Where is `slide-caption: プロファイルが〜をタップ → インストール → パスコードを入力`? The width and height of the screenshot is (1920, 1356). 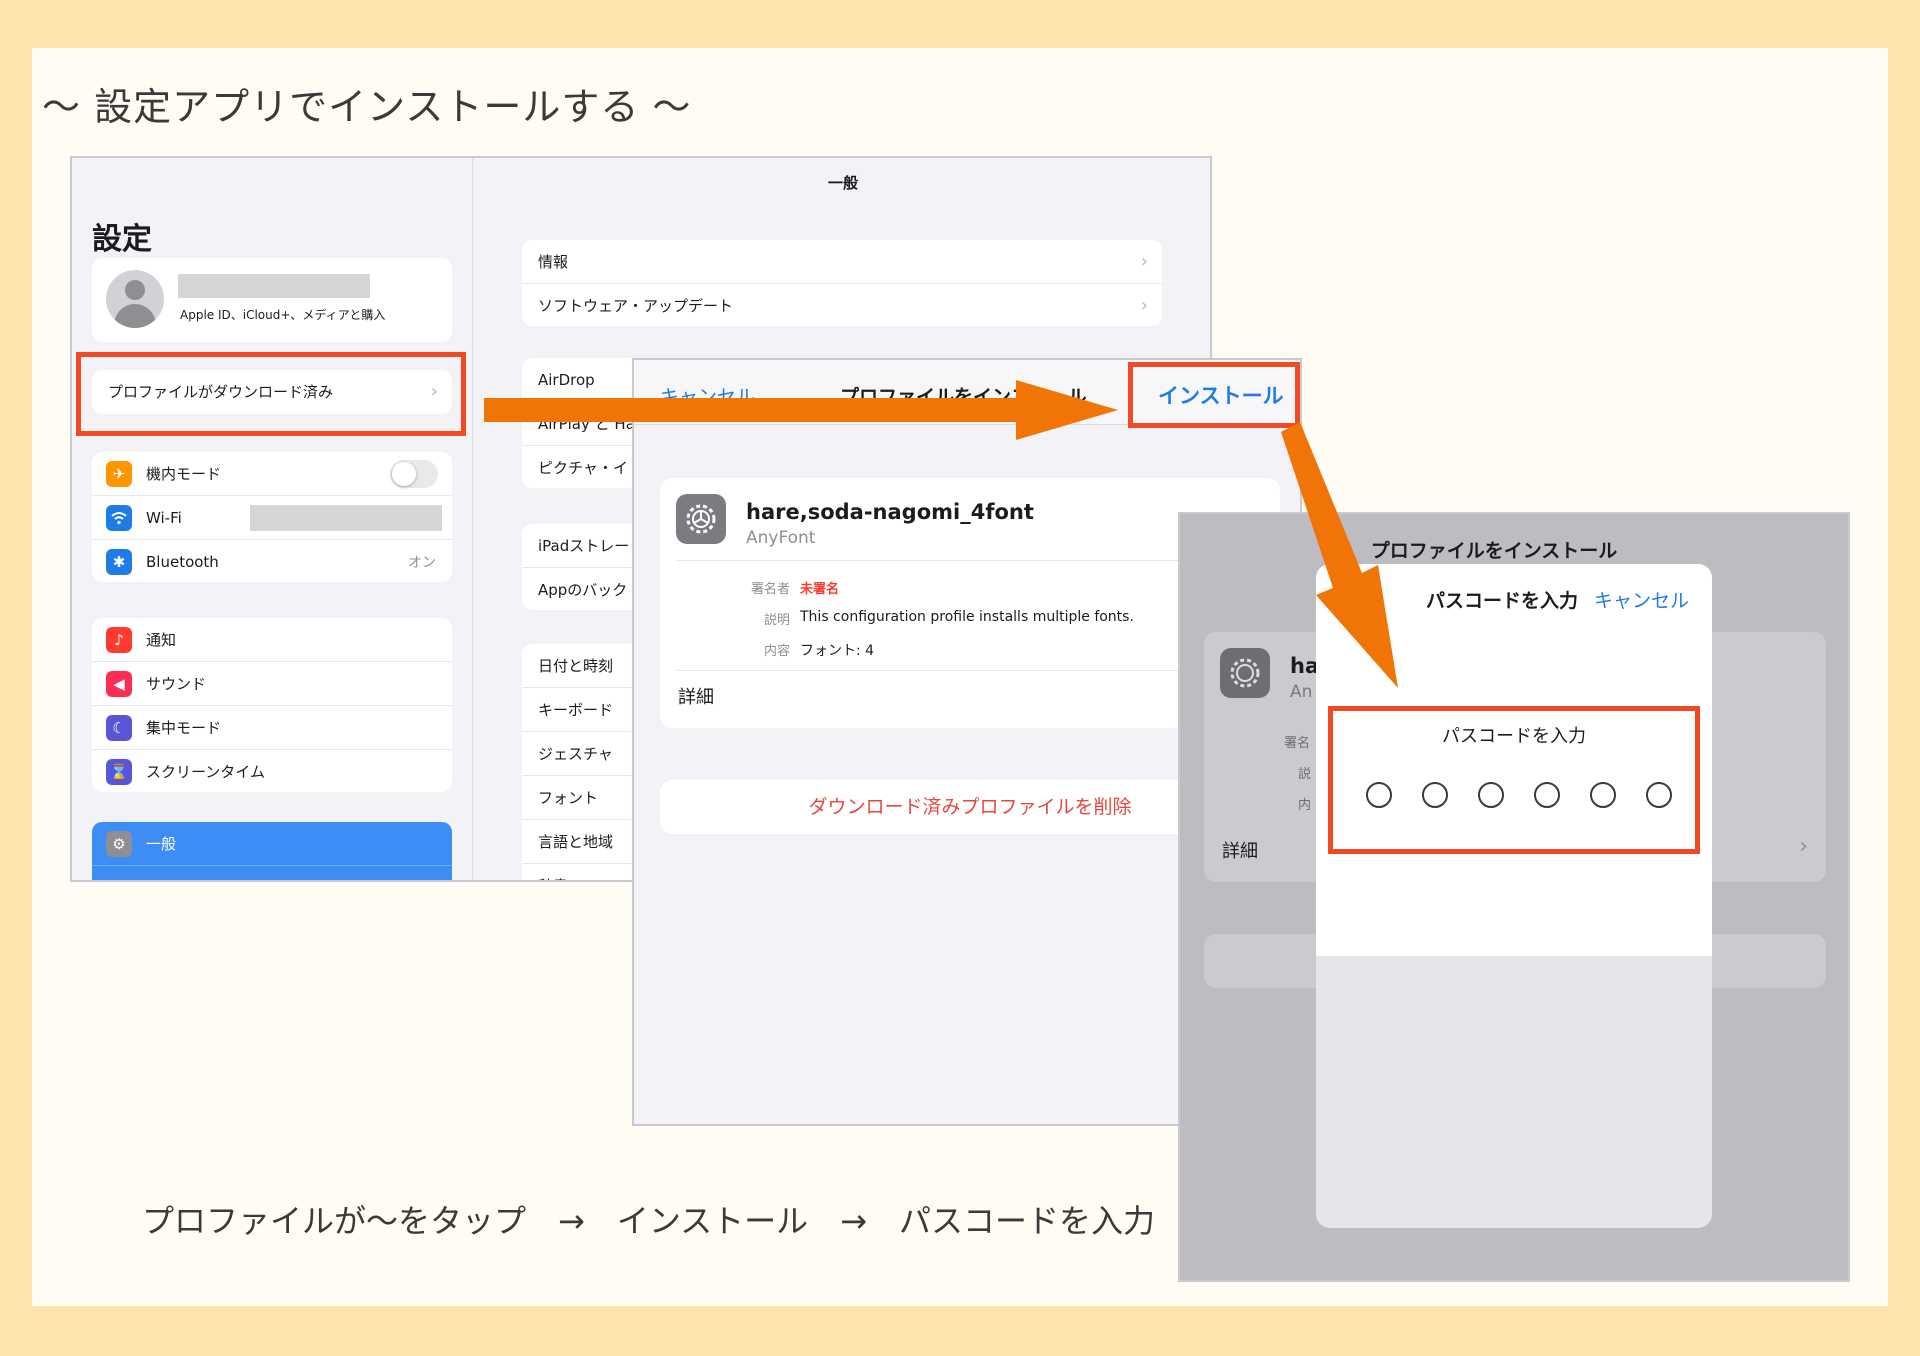 slide-caption: プロファイルが〜をタップ → インストール → パスコードを入力 is located at coordinates (648, 1221).